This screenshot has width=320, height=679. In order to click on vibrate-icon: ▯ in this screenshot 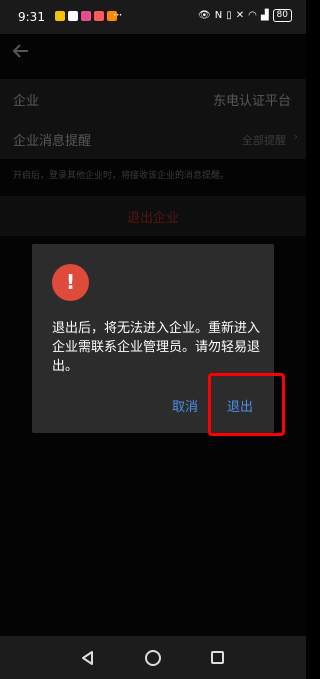, I will do `click(229, 15)`.